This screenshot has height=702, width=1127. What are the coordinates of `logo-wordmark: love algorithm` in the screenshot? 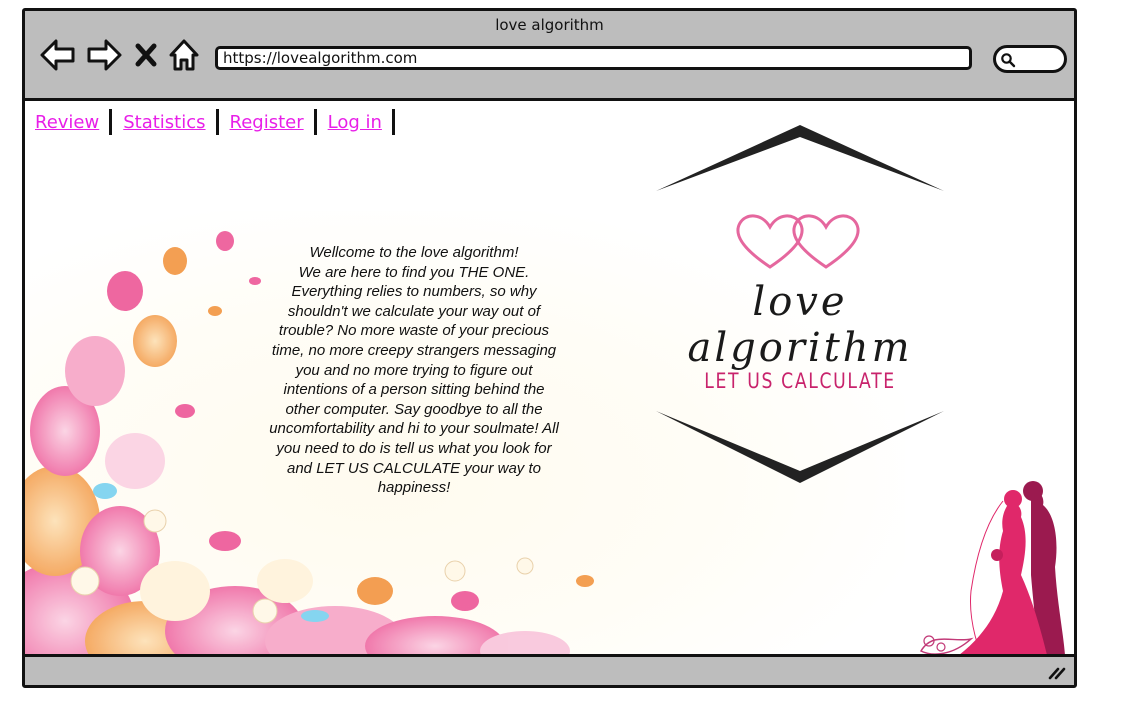 It's located at (800, 325).